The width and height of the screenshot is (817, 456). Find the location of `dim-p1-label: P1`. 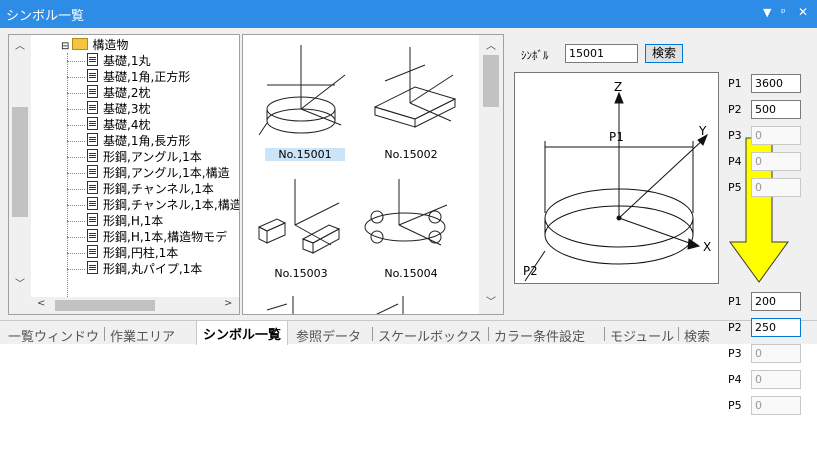

dim-p1-label: P1 is located at coordinates (616, 137).